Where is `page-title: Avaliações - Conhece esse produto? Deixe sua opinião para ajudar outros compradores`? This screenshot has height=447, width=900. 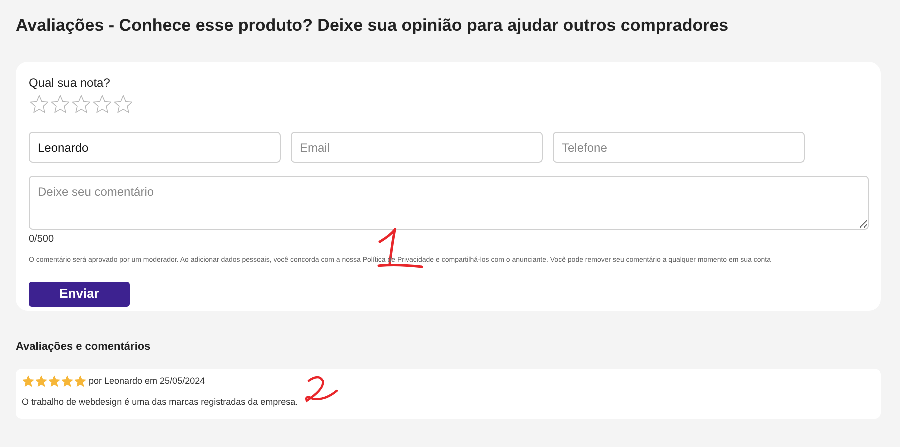 page-title: Avaliações - Conhece esse produto? Deixe sua opinião para ajudar outros compradores is located at coordinates (372, 26).